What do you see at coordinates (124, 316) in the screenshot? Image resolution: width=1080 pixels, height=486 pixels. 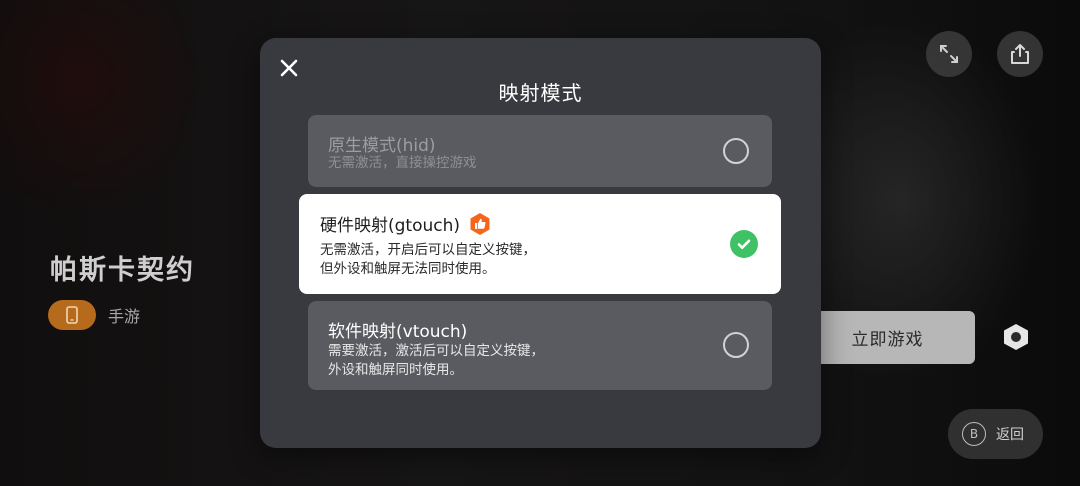 I see `platform-label: 手游` at bounding box center [124, 316].